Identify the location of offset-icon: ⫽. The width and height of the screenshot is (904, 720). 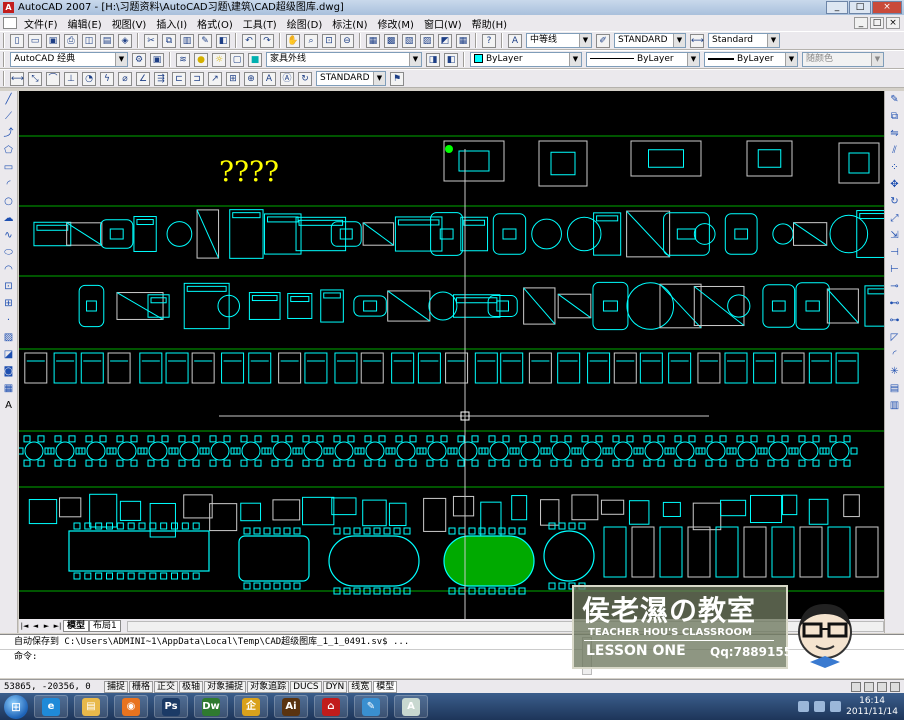
(895, 151).